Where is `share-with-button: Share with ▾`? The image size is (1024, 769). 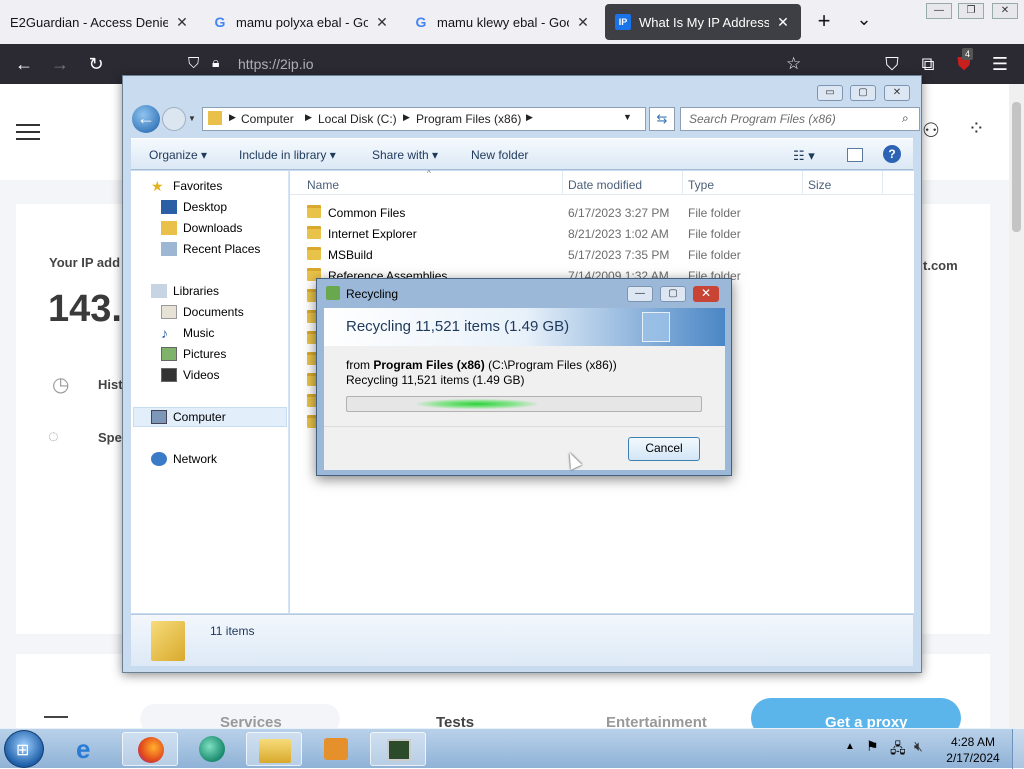
share-with-button: Share with ▾ is located at coordinates (405, 155).